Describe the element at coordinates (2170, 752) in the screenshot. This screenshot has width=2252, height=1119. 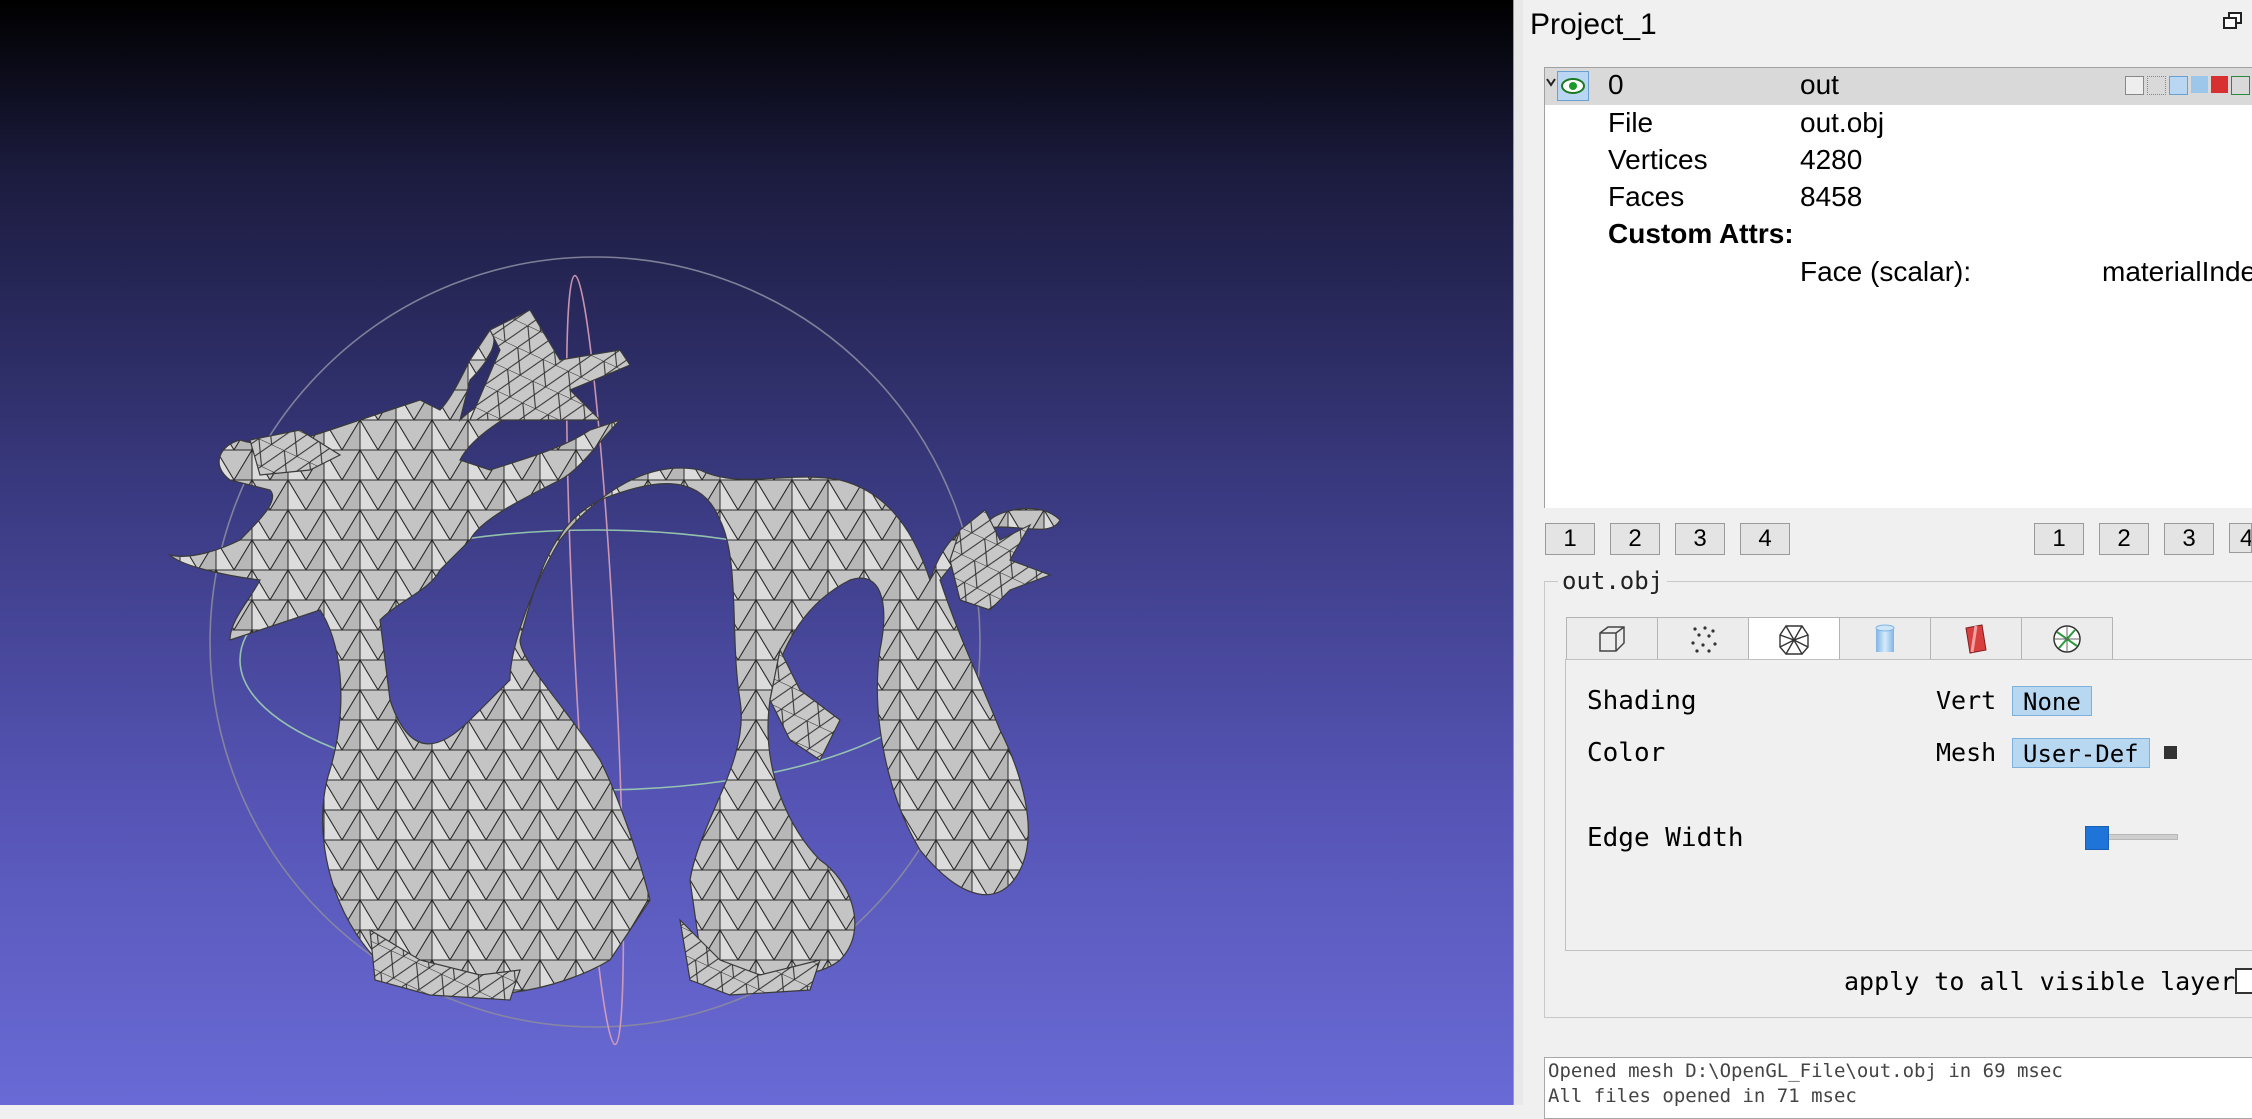
I see `color-swatch` at that location.